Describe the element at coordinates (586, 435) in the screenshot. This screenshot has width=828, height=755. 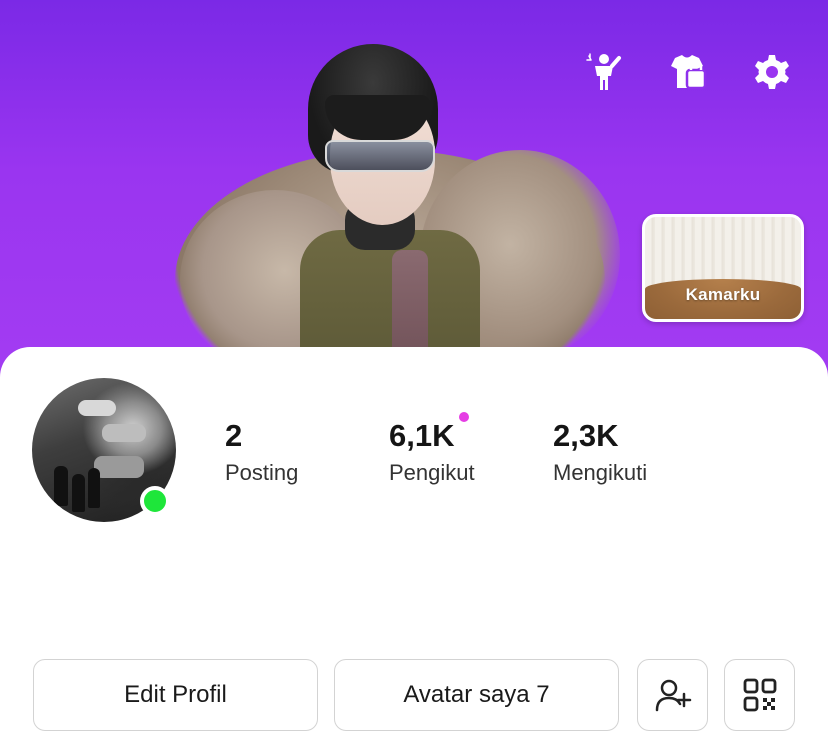
I see `stat-following-value: 2,3K` at that location.